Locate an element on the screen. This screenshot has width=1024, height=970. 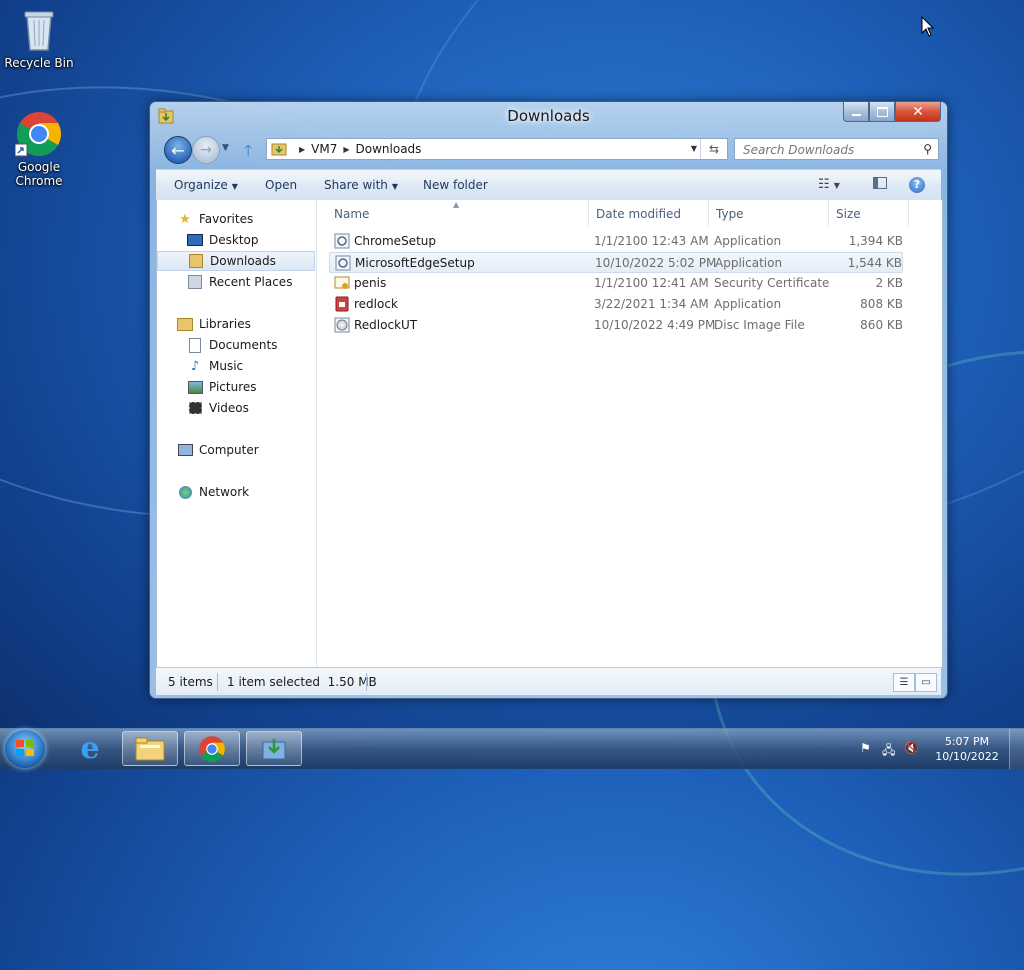
volume-muted-icon: 🔇 is located at coordinates (912, 749).